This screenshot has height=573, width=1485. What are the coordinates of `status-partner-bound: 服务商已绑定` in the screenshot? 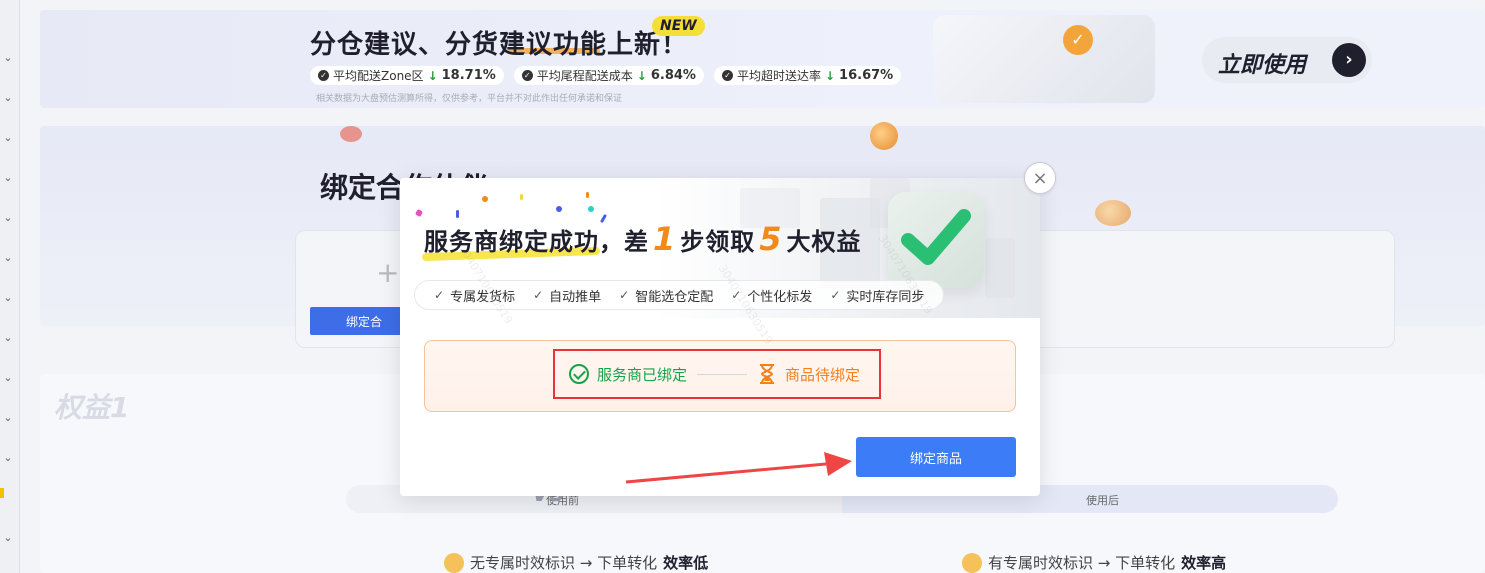 It's located at (628, 374).